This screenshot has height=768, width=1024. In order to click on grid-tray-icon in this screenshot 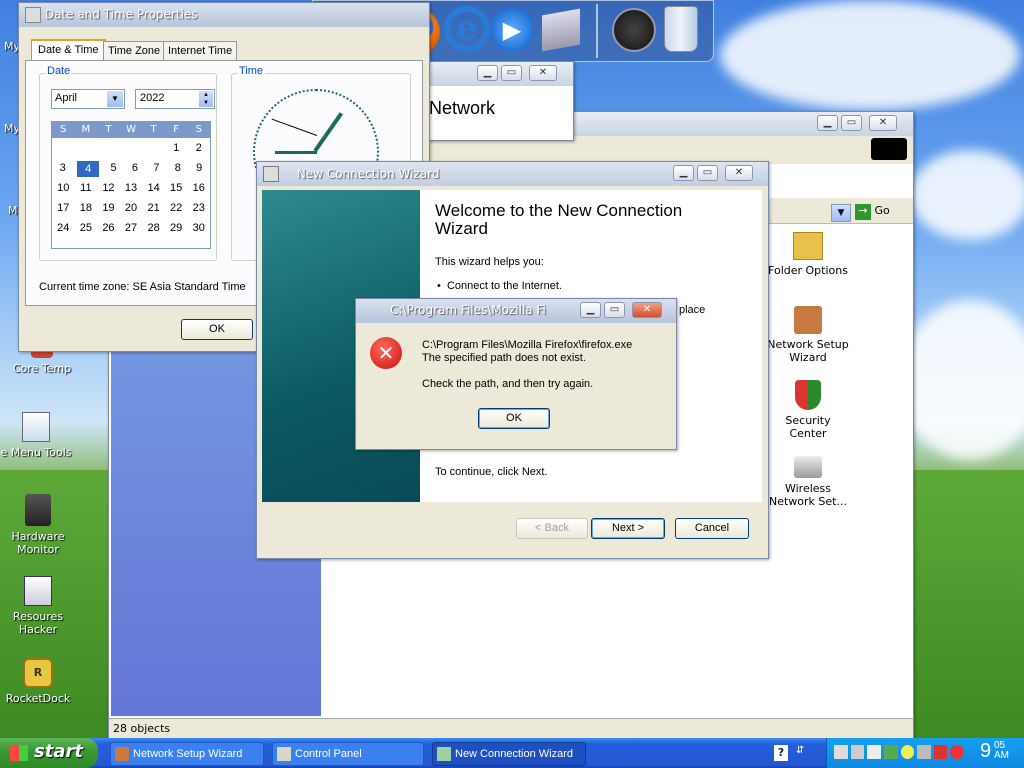, I will do `click(940, 752)`.